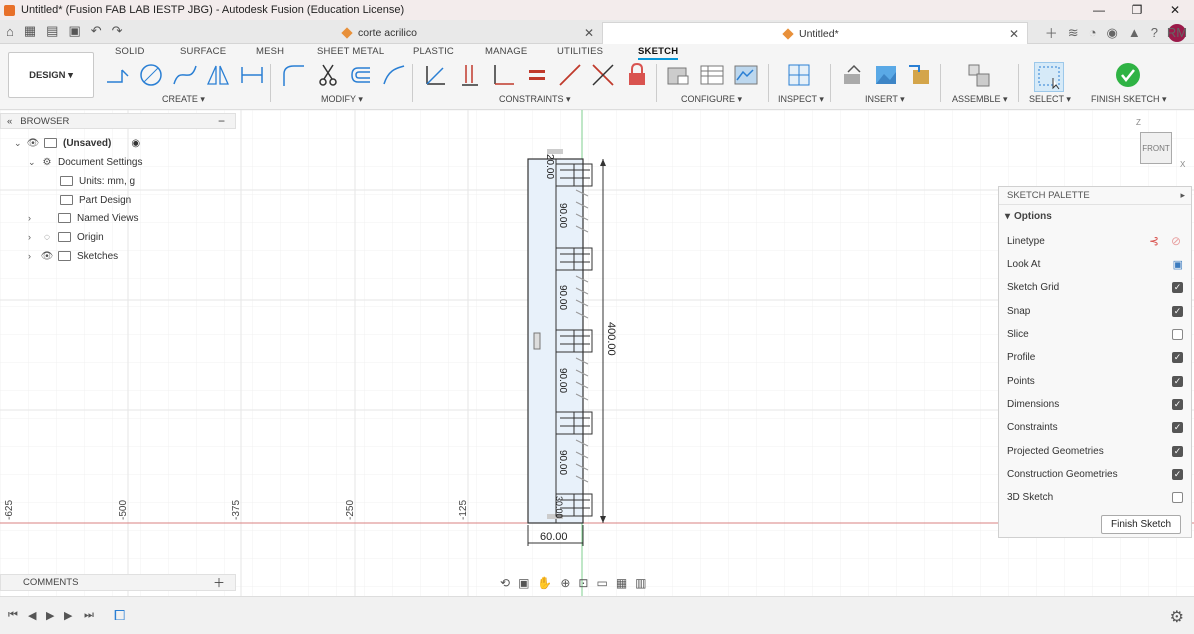 The width and height of the screenshot is (1194, 634). Describe the element at coordinates (601, 583) in the screenshot. I see `display-settings-icon: ▭` at that location.